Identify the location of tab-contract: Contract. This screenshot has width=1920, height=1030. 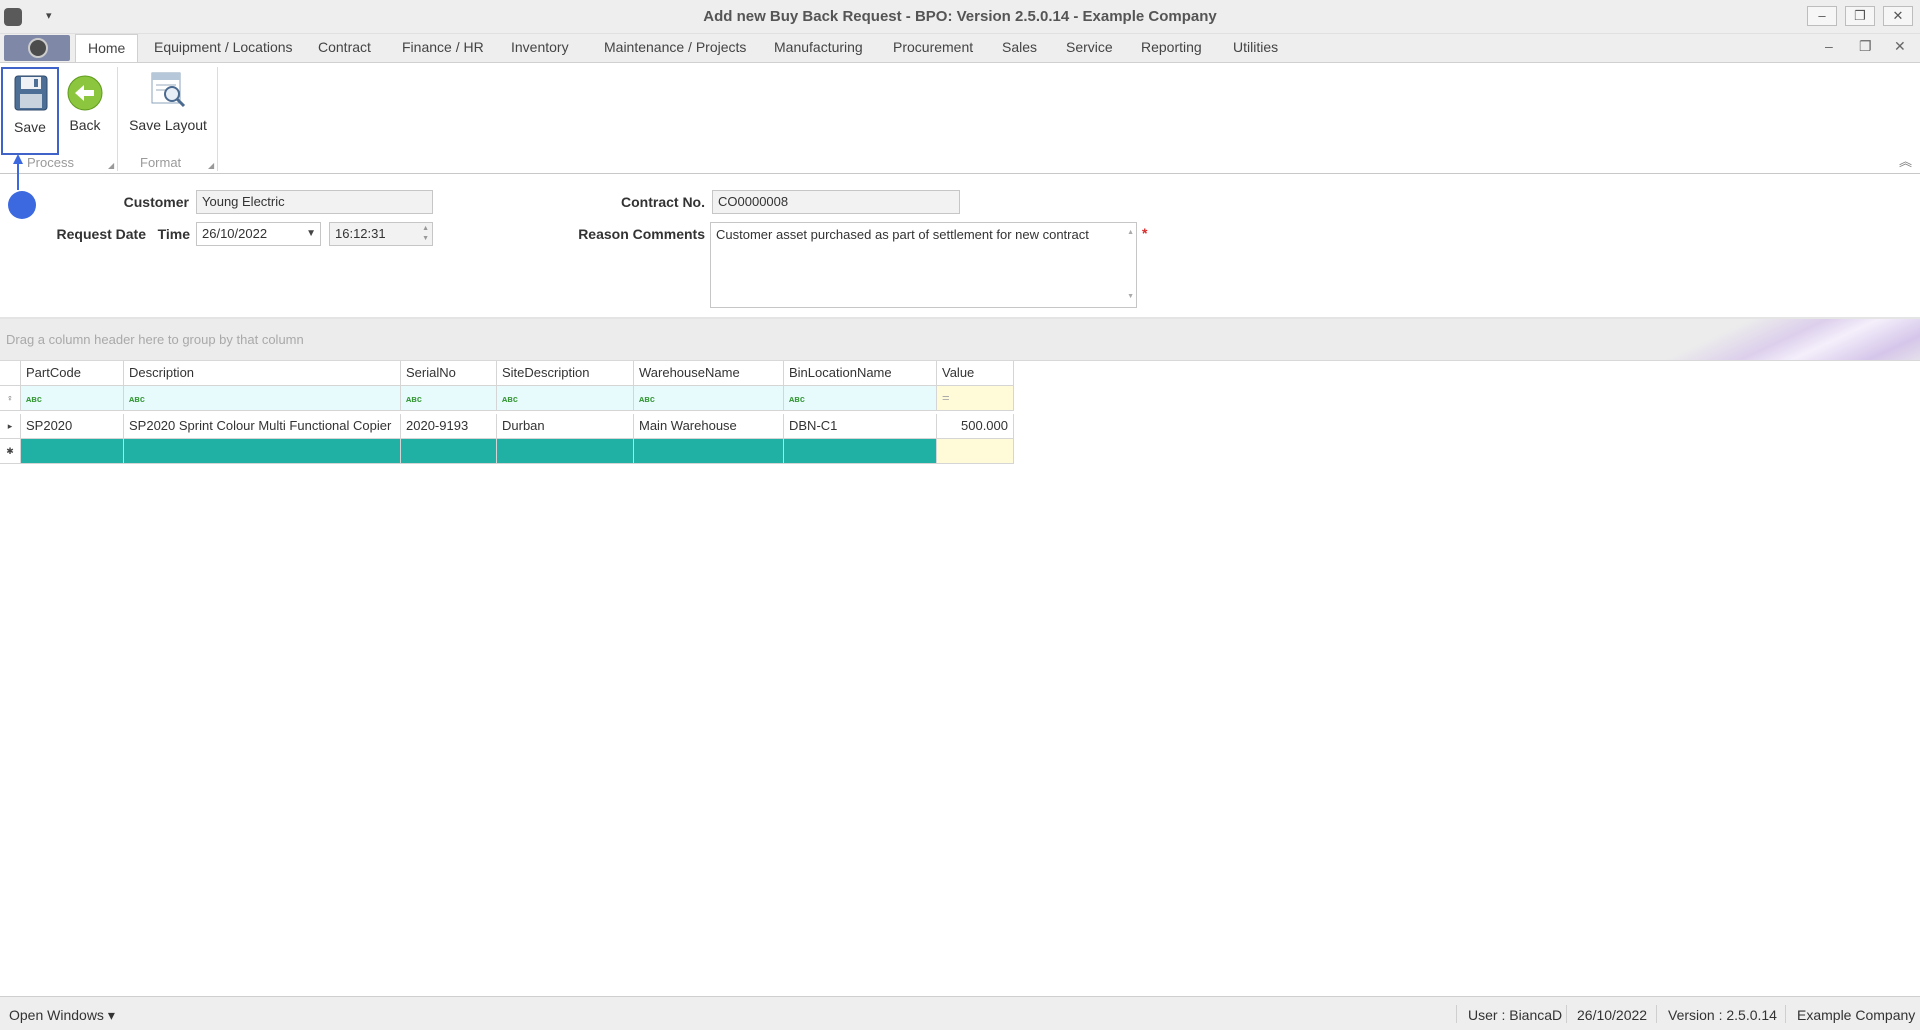
(344, 47).